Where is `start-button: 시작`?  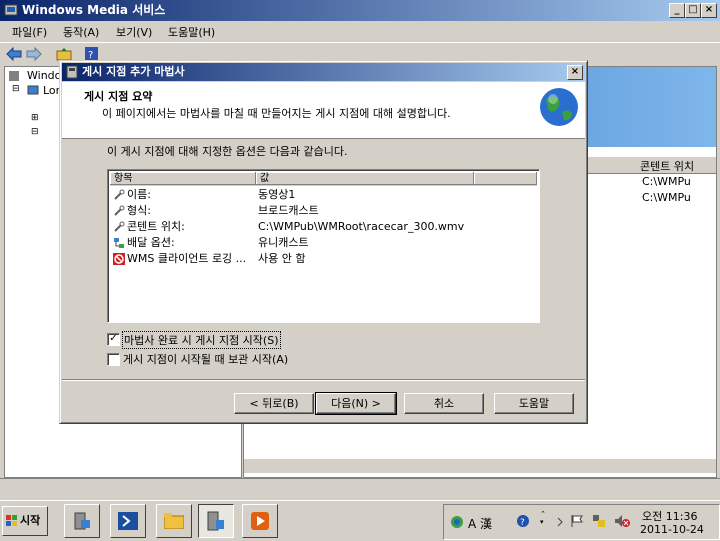
start-button: 시작 is located at coordinates (25, 521).